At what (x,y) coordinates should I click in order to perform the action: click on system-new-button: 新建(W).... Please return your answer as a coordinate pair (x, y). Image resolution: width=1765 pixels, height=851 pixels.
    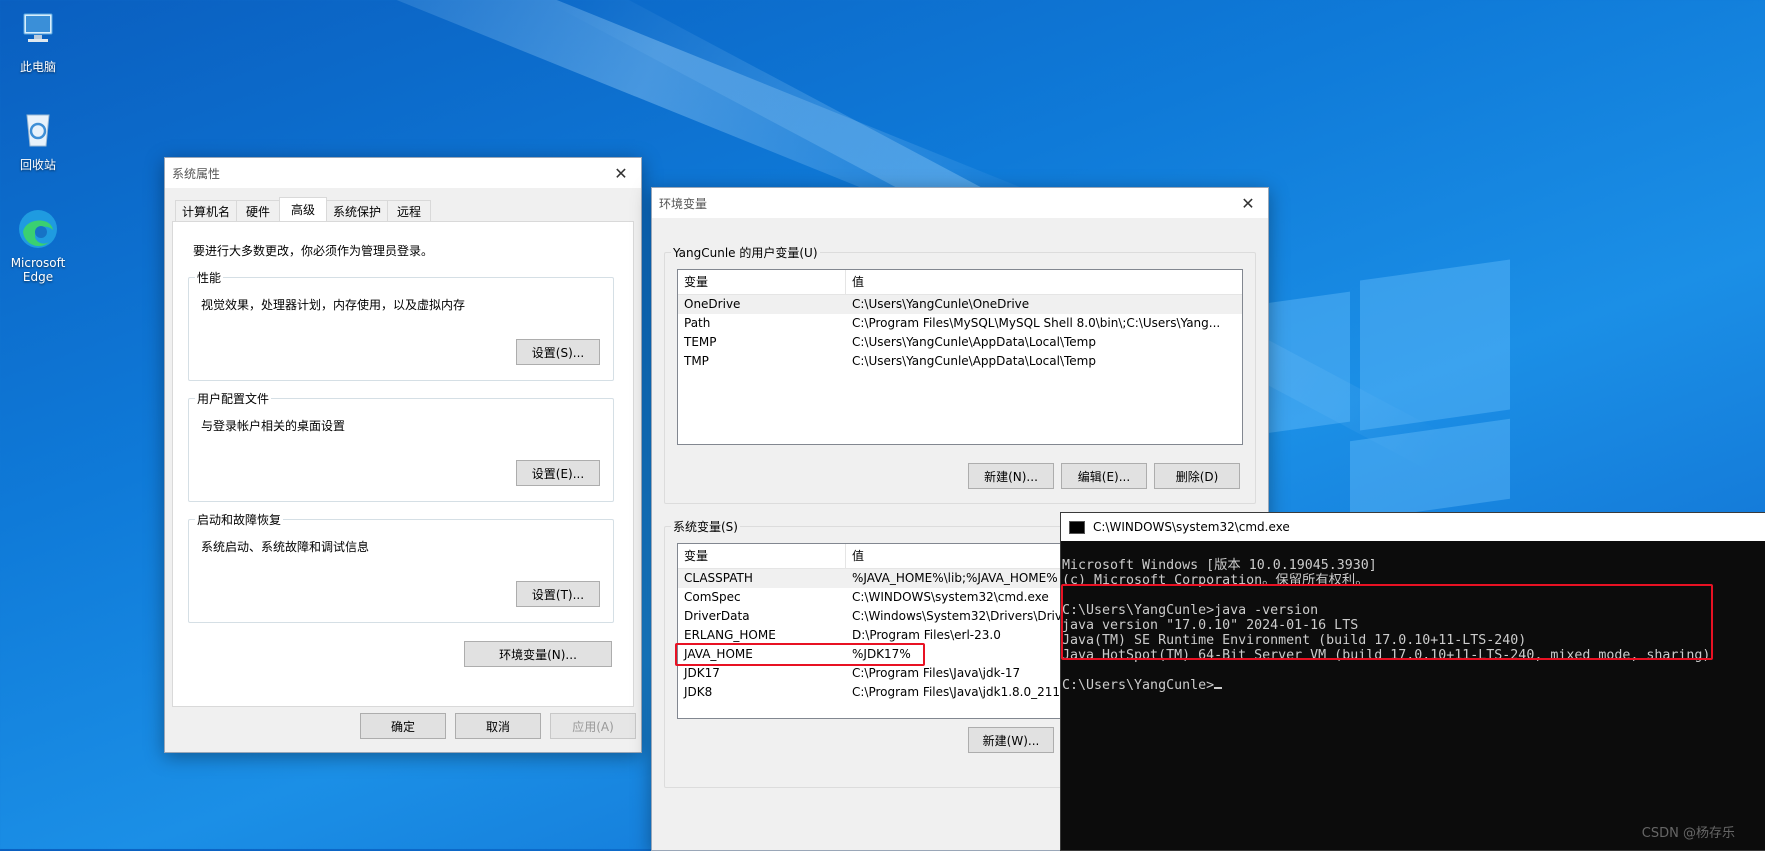
    Looking at the image, I should click on (1011, 740).